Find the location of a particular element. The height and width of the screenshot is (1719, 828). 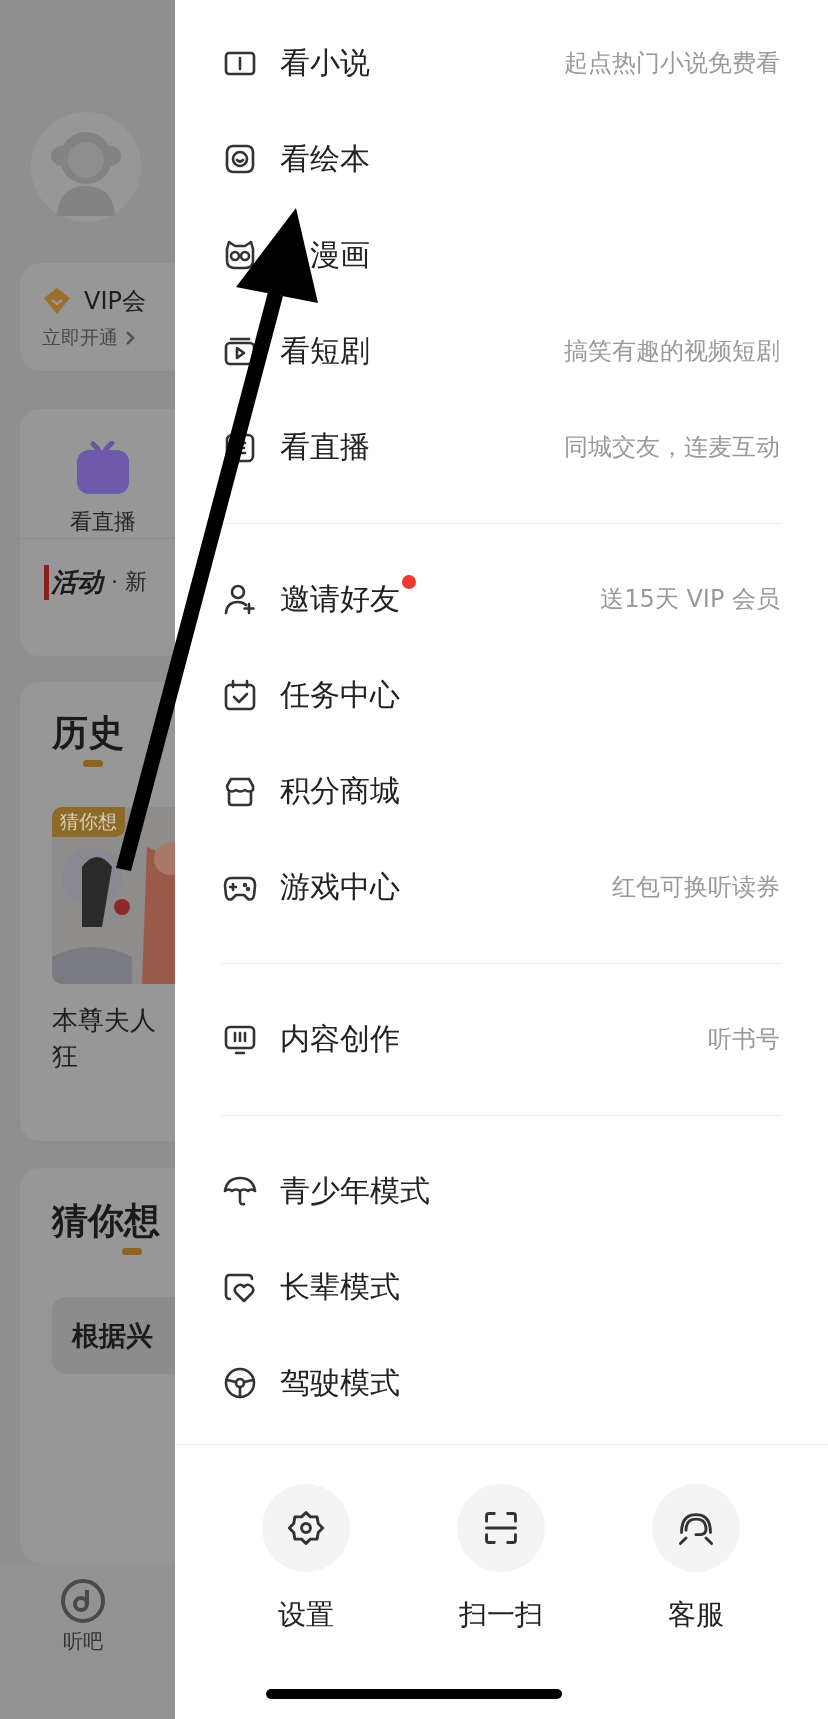

action-label: 设置 is located at coordinates (306, 1615).